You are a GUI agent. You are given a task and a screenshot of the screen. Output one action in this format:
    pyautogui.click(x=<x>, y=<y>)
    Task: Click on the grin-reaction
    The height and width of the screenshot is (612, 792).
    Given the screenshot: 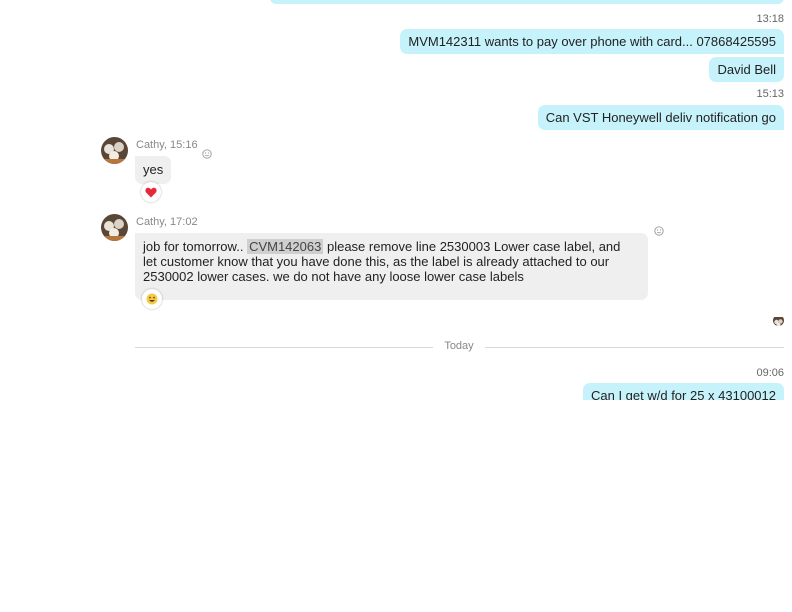 What is the action you would take?
    pyautogui.click(x=152, y=299)
    